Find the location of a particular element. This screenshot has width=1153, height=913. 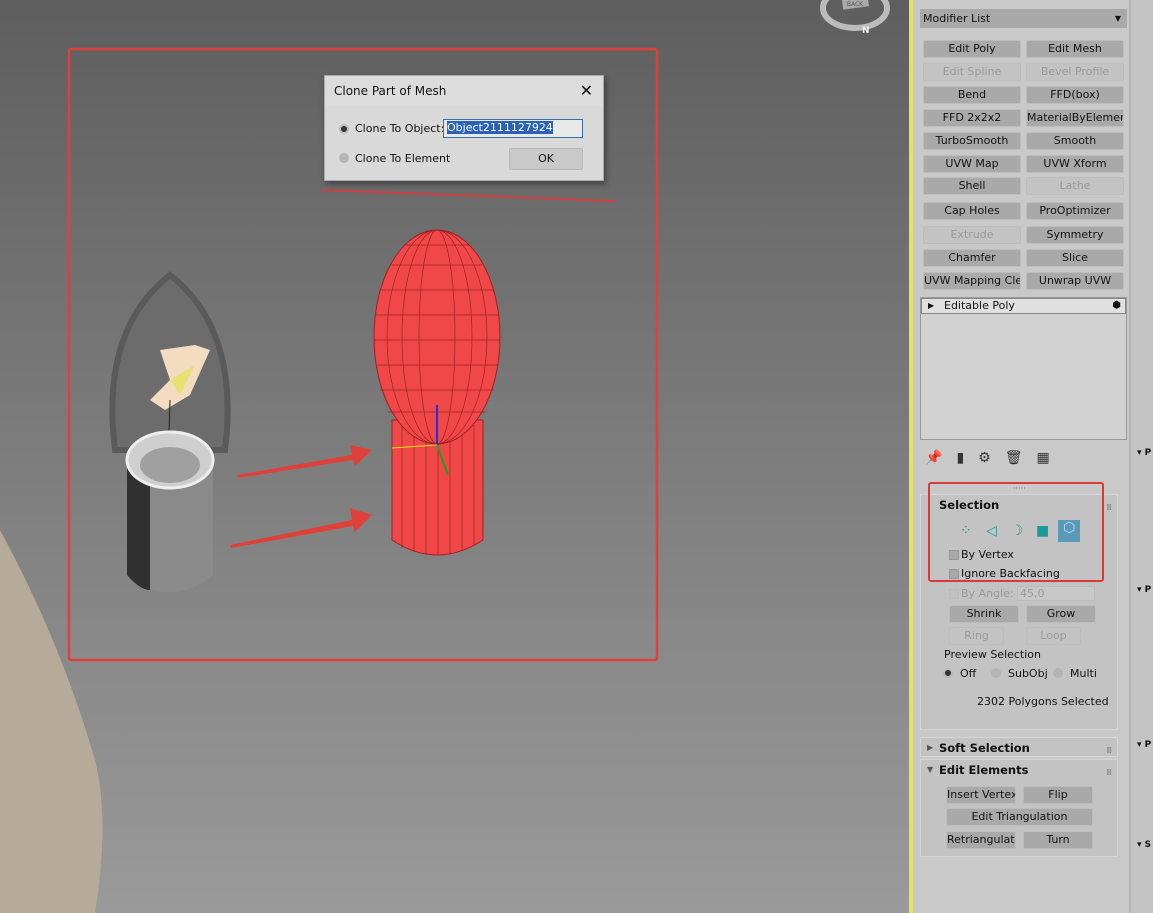

by-angle-checkbox is located at coordinates (954, 594).